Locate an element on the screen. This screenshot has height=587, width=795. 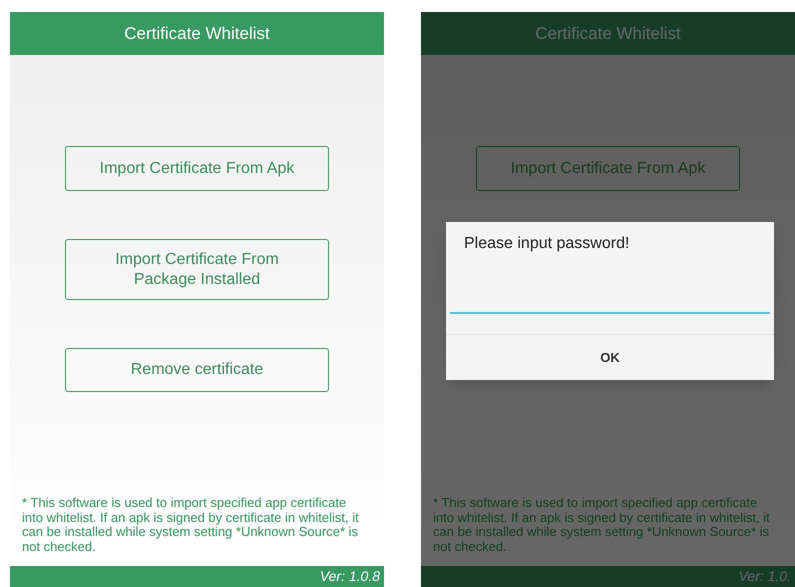
action-button: Remove certificate is located at coordinates (197, 370).